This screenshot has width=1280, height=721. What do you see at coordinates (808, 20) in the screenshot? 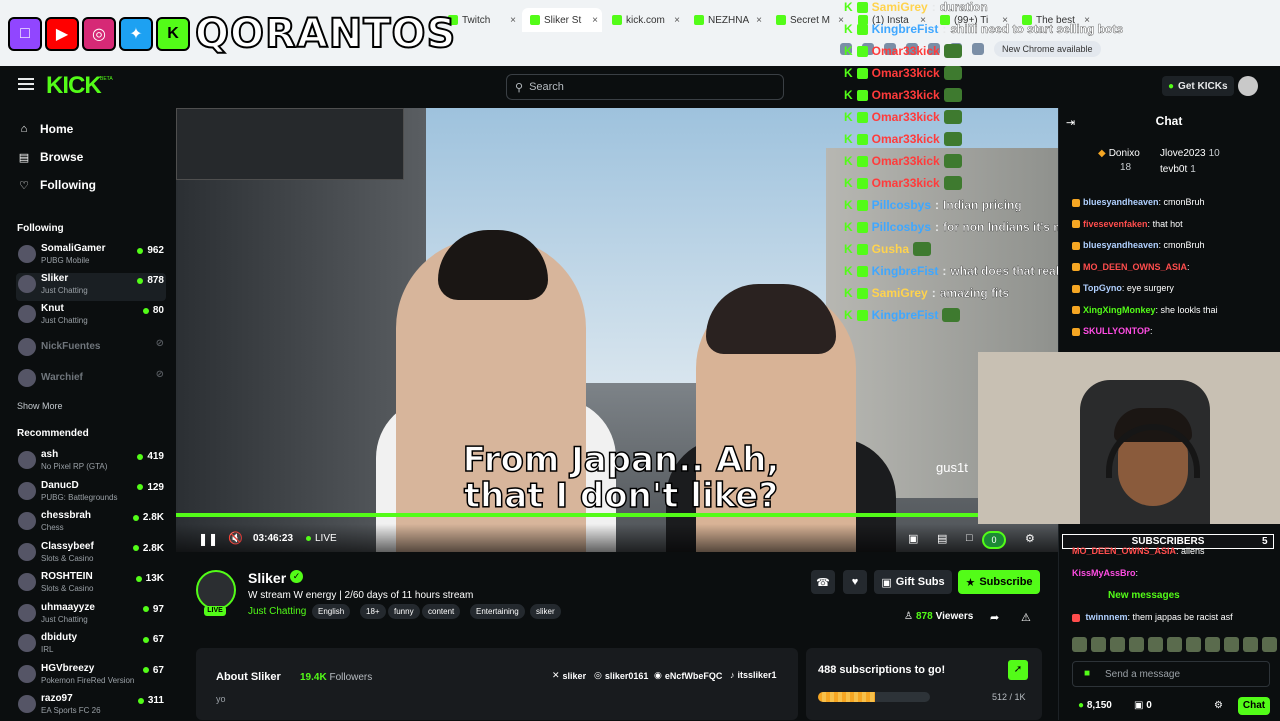
I see `browser-tab: Secret M ×` at bounding box center [808, 20].